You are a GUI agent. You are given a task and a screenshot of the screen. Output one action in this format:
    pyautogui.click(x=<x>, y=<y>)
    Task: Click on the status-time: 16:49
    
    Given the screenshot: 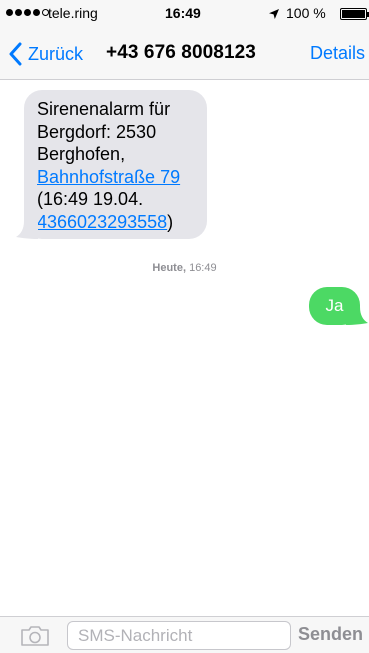 What is the action you would take?
    pyautogui.click(x=183, y=13)
    